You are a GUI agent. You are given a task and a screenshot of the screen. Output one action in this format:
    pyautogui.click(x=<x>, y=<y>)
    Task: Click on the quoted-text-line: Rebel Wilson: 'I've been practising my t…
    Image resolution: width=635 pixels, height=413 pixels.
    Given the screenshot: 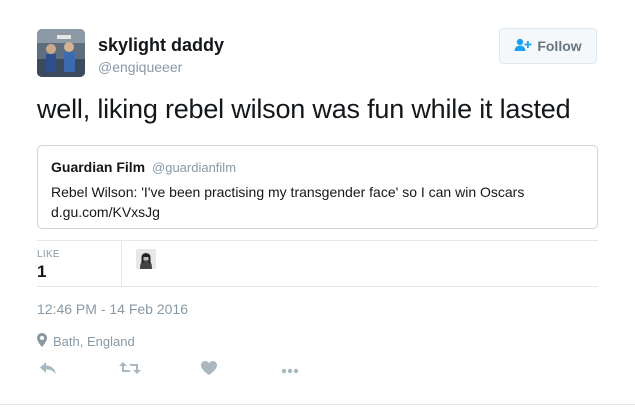 What is the action you would take?
    pyautogui.click(x=288, y=192)
    